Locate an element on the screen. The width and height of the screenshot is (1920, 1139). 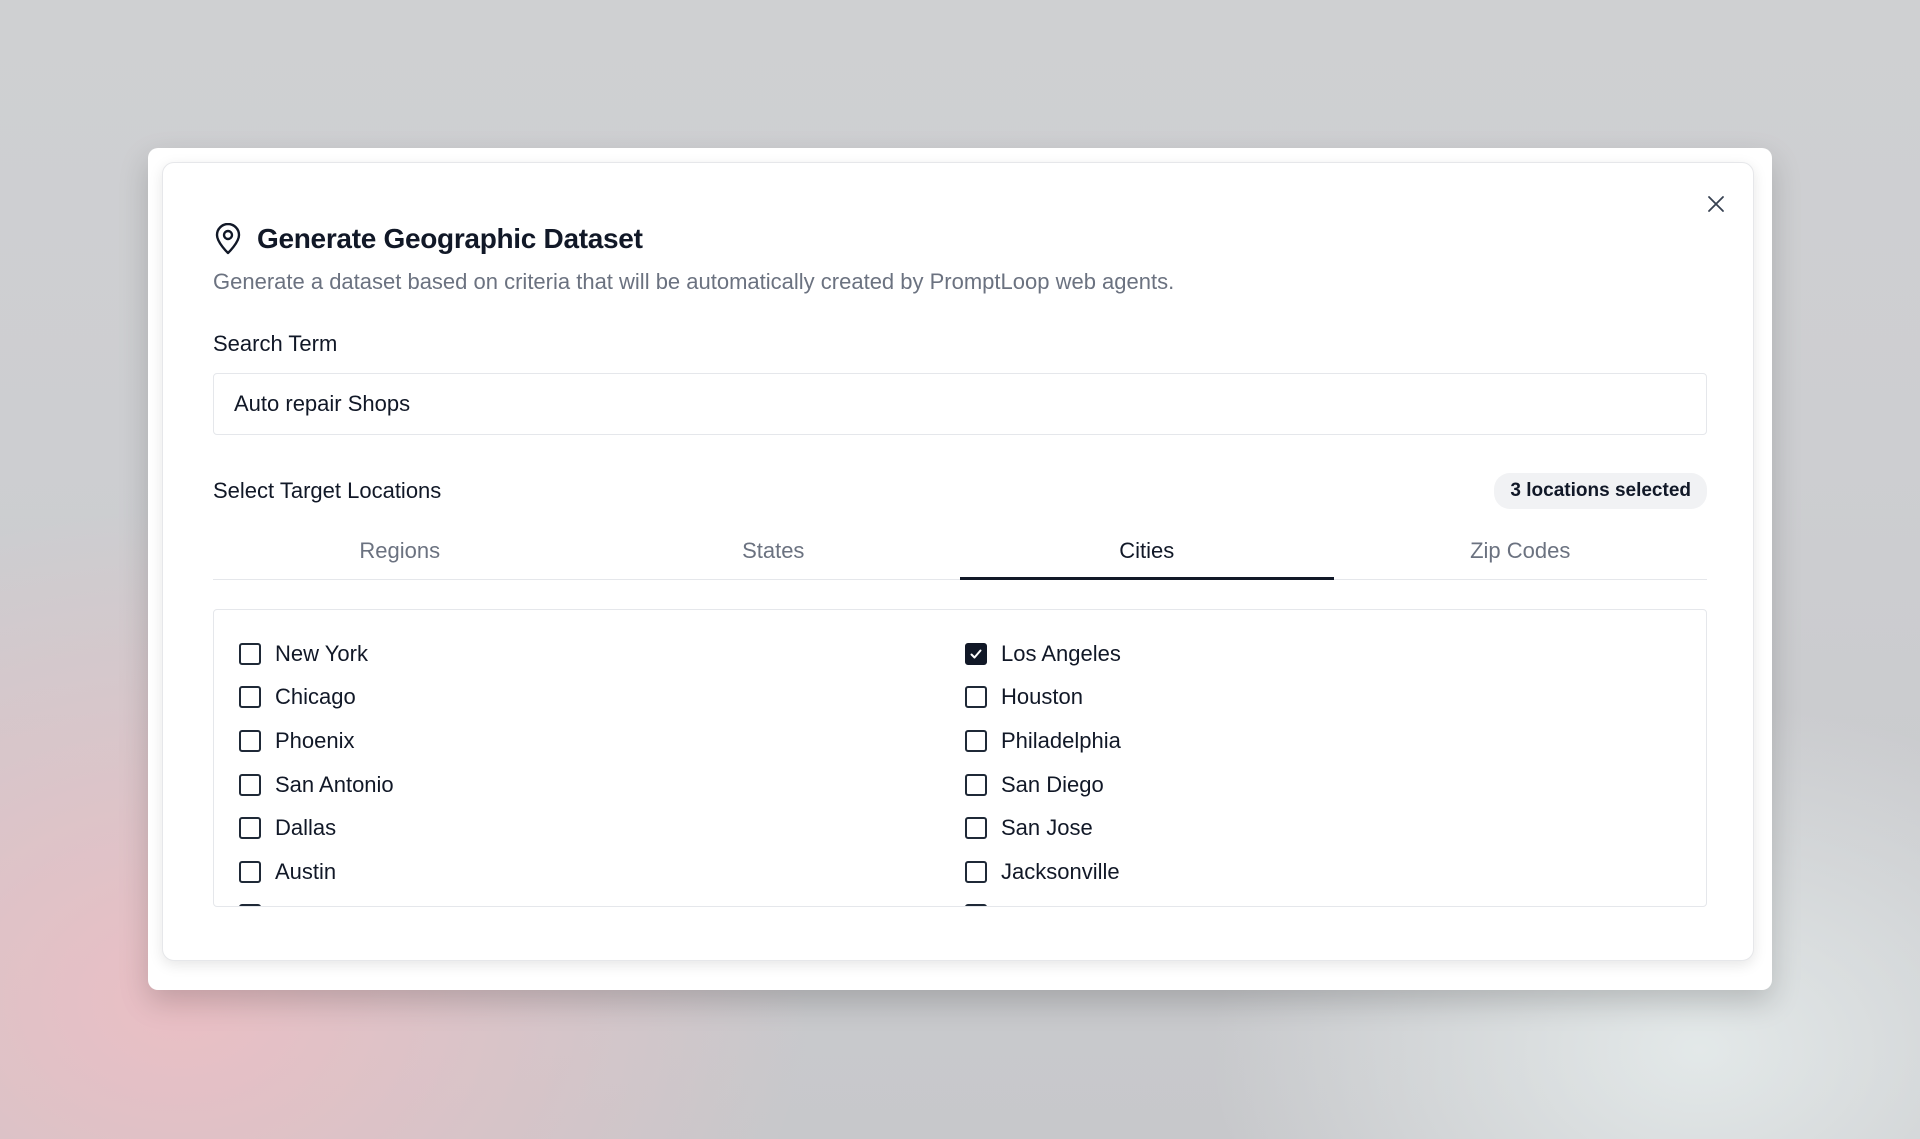
tab-zip-codes: Zip Codes is located at coordinates (1521, 554).